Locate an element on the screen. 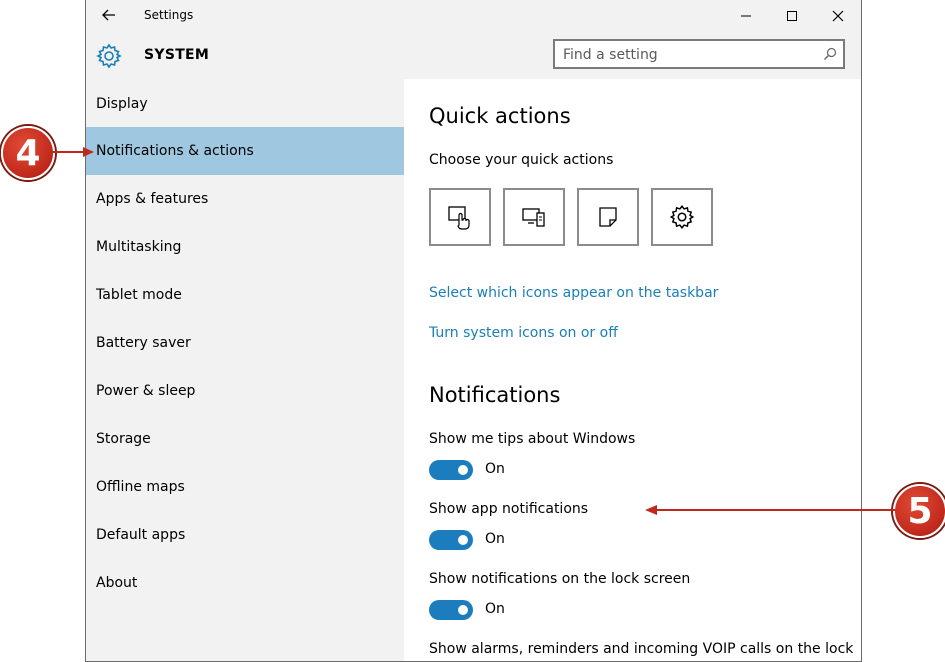 This screenshot has height=662, width=945. callout-number: 5 is located at coordinates (920, 511).